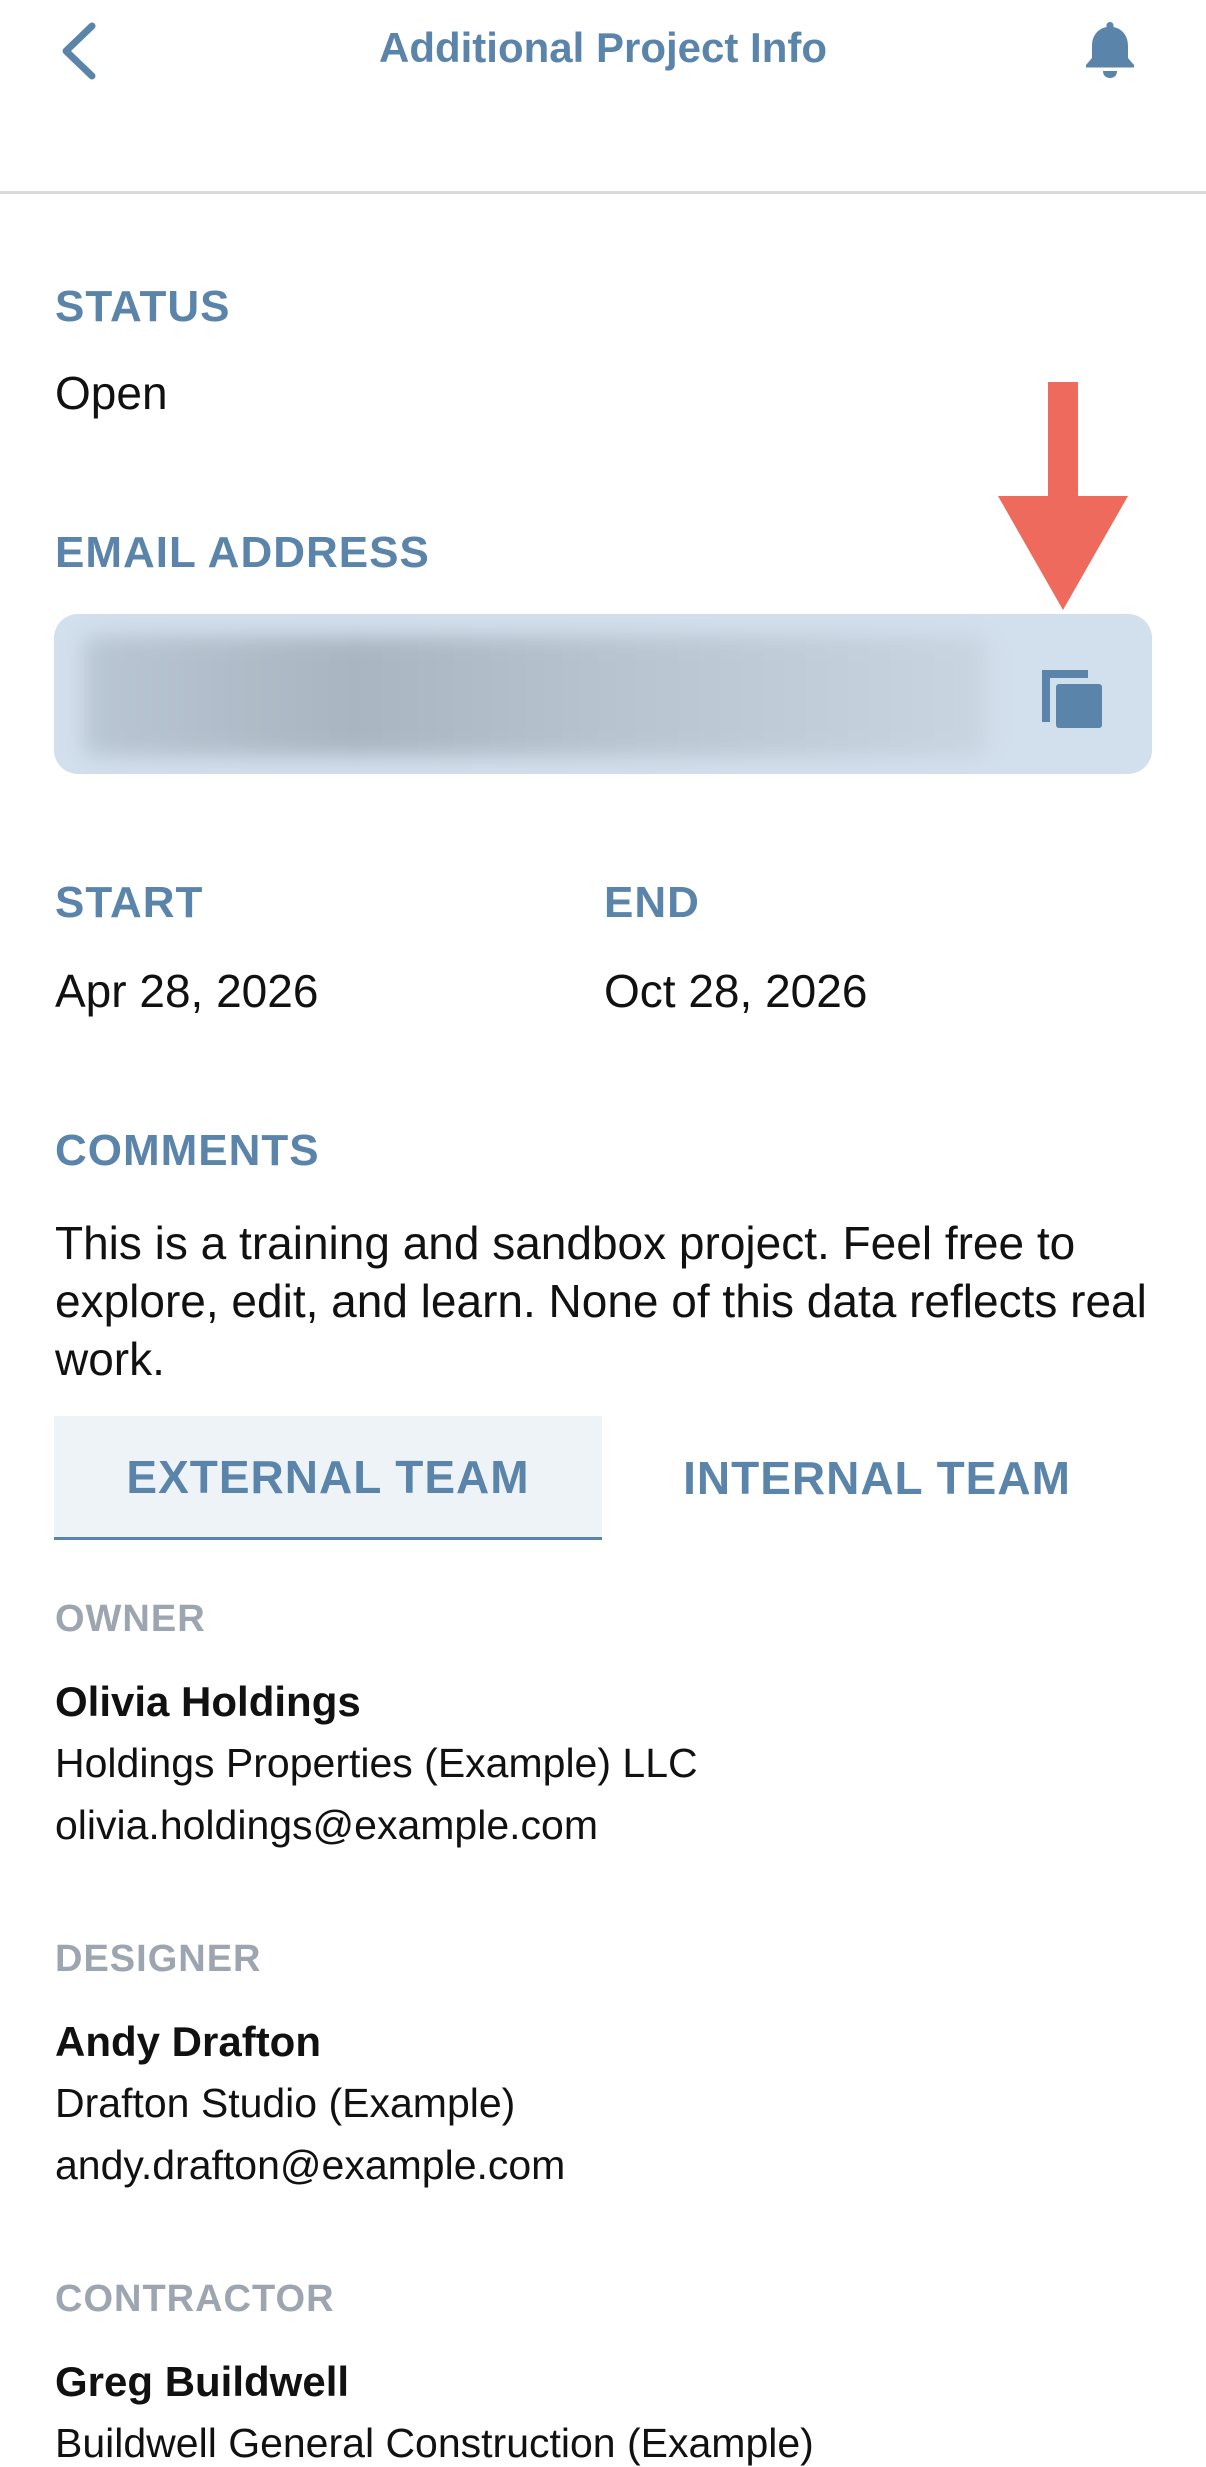 The width and height of the screenshot is (1206, 2467). What do you see at coordinates (1072, 699) in the screenshot?
I see `copy-icon` at bounding box center [1072, 699].